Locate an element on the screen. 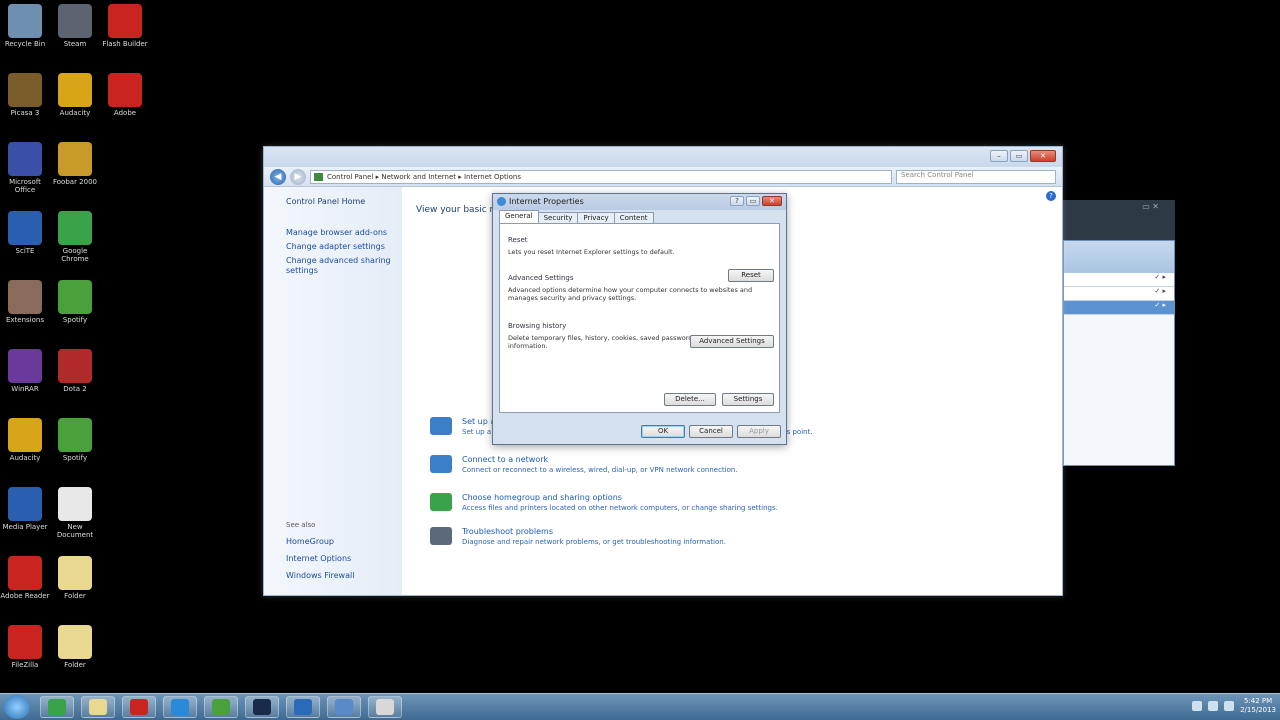  forward-button: ▶ is located at coordinates (298, 176).